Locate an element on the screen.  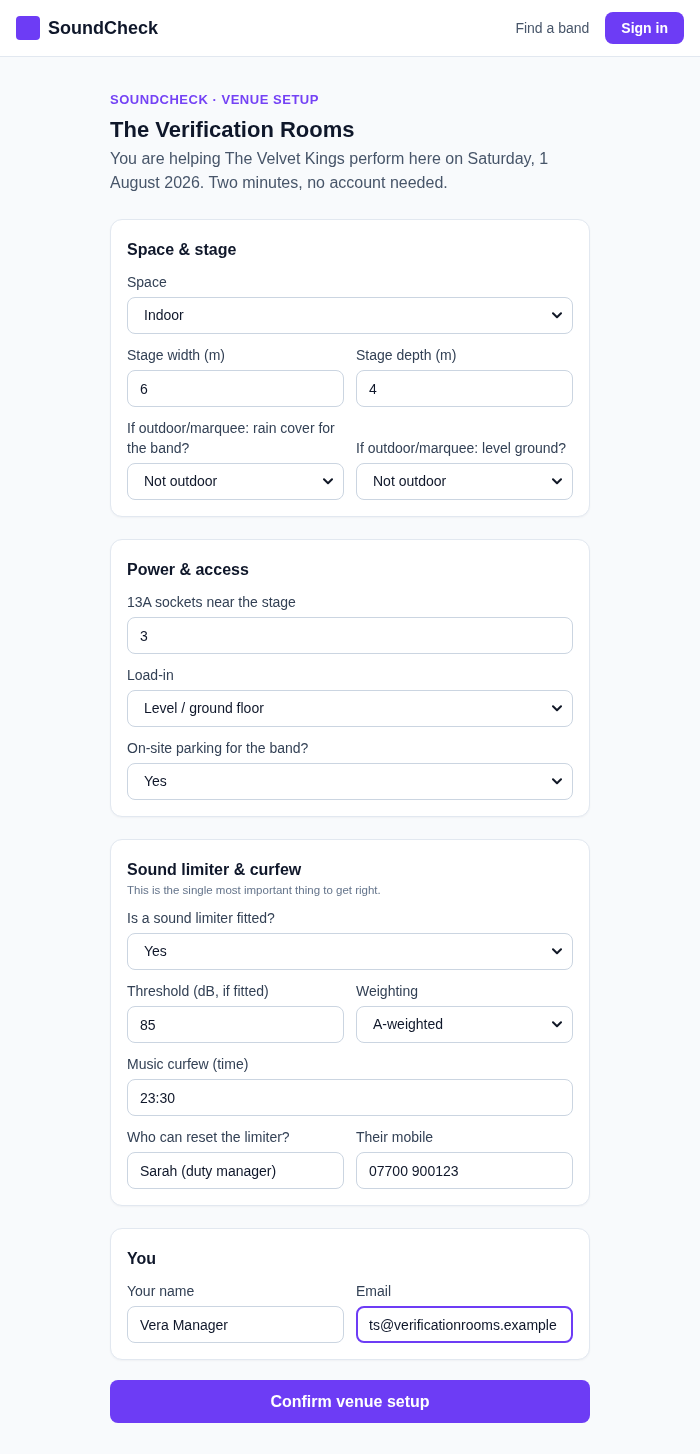
select-field: Level / ground floor is located at coordinates (350, 708).